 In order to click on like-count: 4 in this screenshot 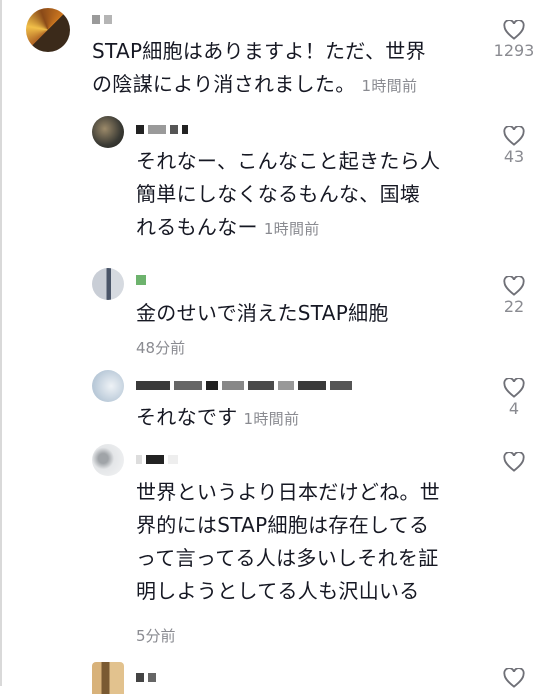, I will do `click(514, 408)`.